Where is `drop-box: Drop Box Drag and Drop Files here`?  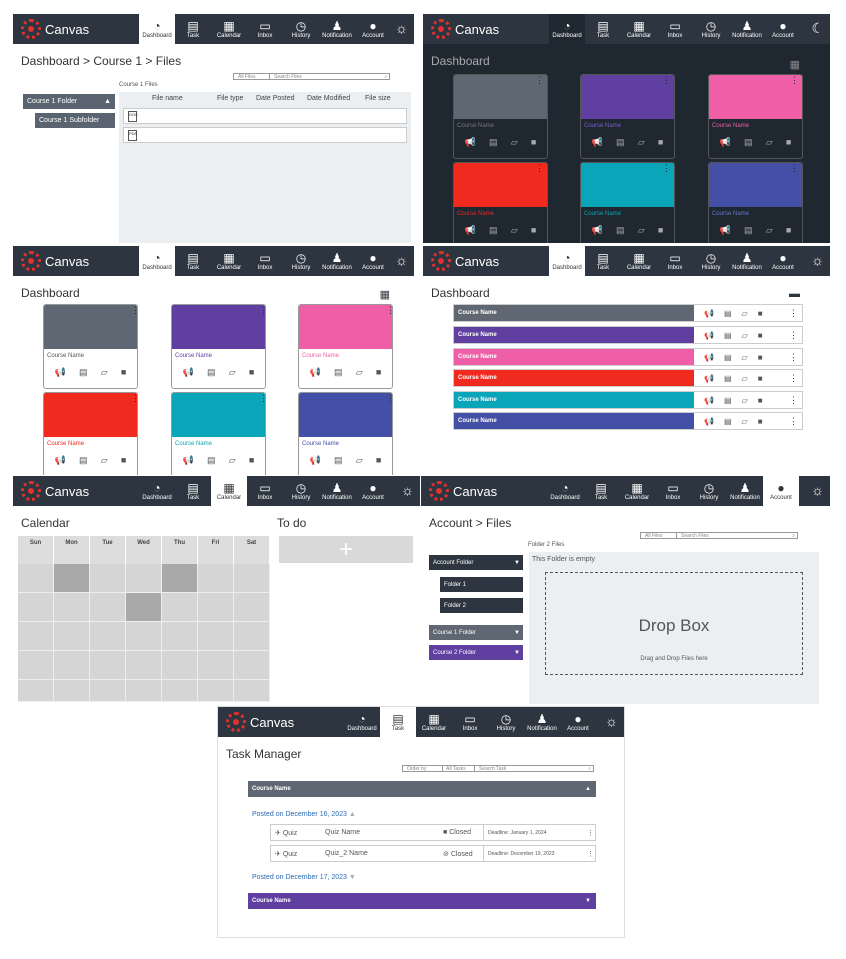
drop-box: Drop Box Drag and Drop Files here is located at coordinates (674, 623).